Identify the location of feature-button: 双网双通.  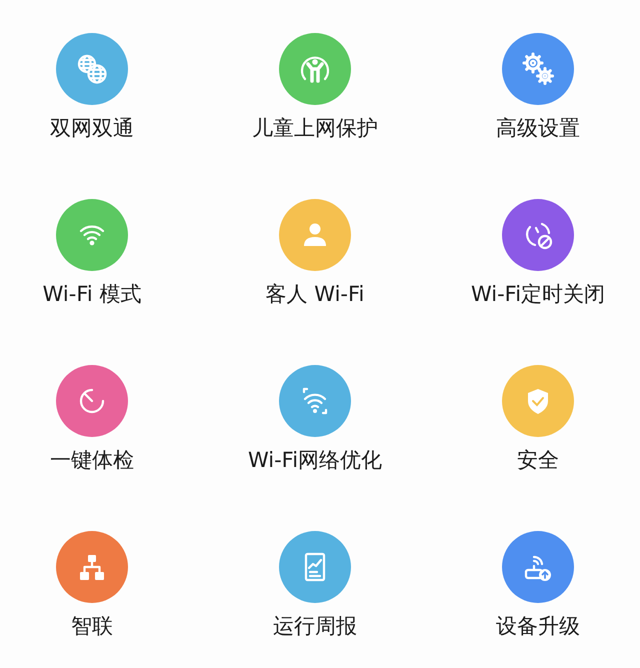
(92, 87).